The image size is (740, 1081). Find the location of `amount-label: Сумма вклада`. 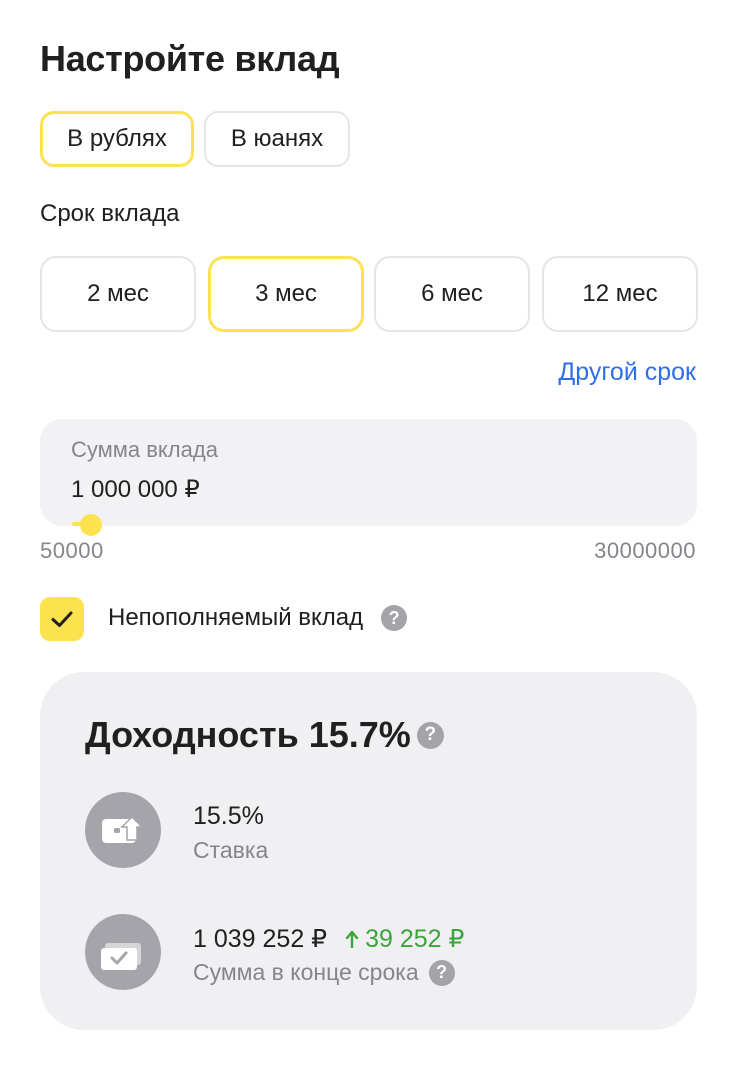

amount-label: Сумма вклада is located at coordinates (144, 449).